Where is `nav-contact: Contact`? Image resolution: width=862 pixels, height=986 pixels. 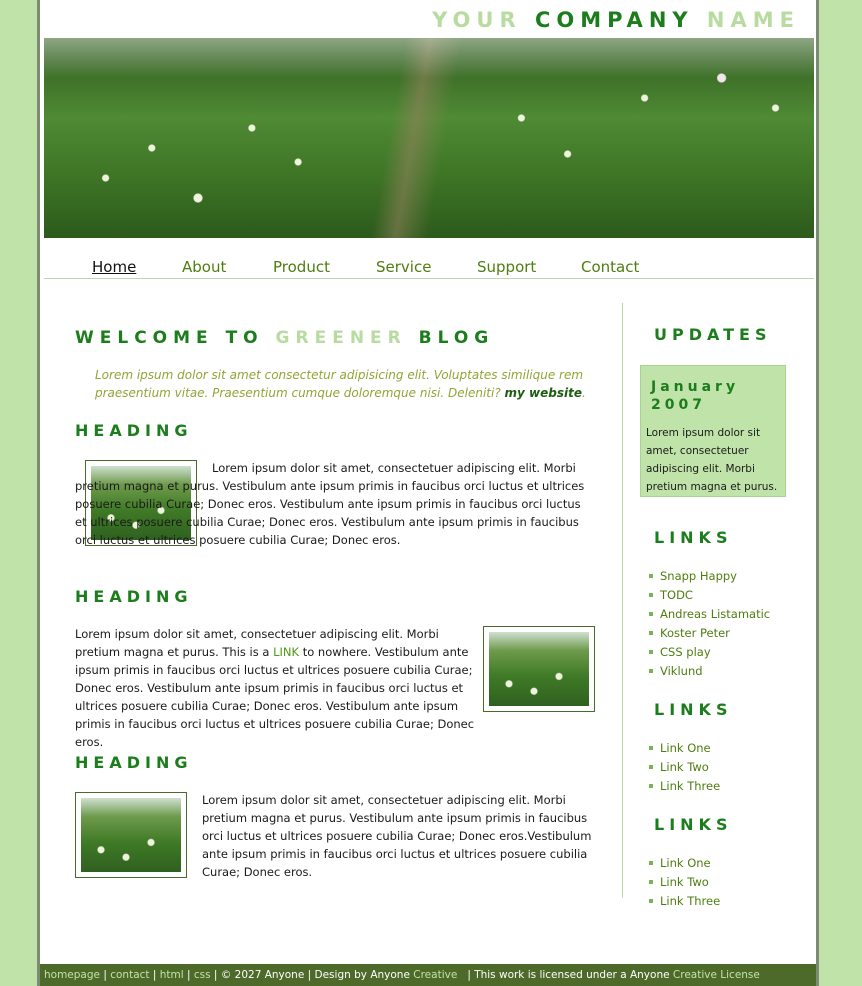
nav-contact: Contact is located at coordinates (610, 267).